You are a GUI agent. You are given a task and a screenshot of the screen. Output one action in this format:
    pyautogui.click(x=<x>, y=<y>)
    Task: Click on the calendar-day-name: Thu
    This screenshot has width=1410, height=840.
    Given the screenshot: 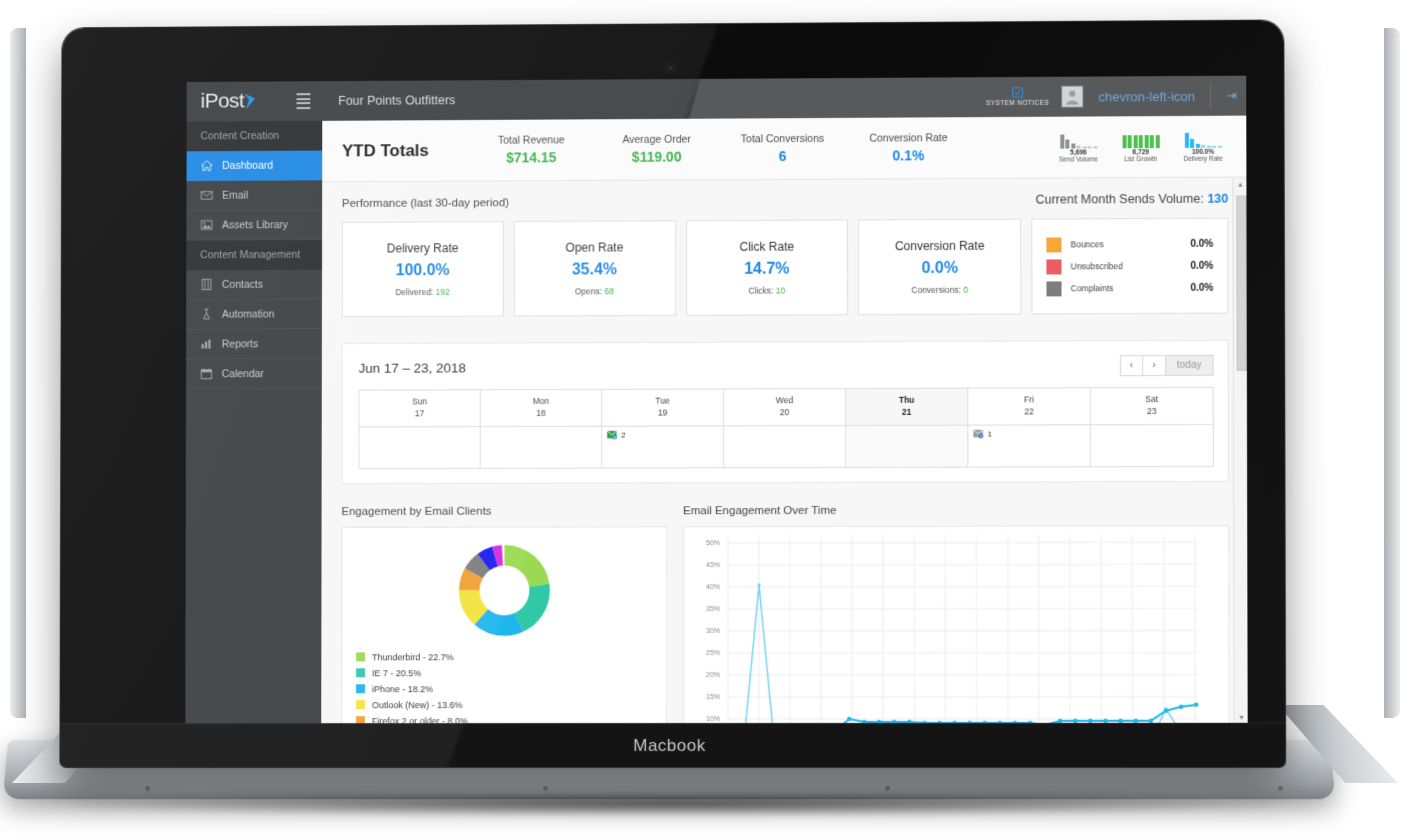 What is the action you would take?
    pyautogui.click(x=906, y=399)
    